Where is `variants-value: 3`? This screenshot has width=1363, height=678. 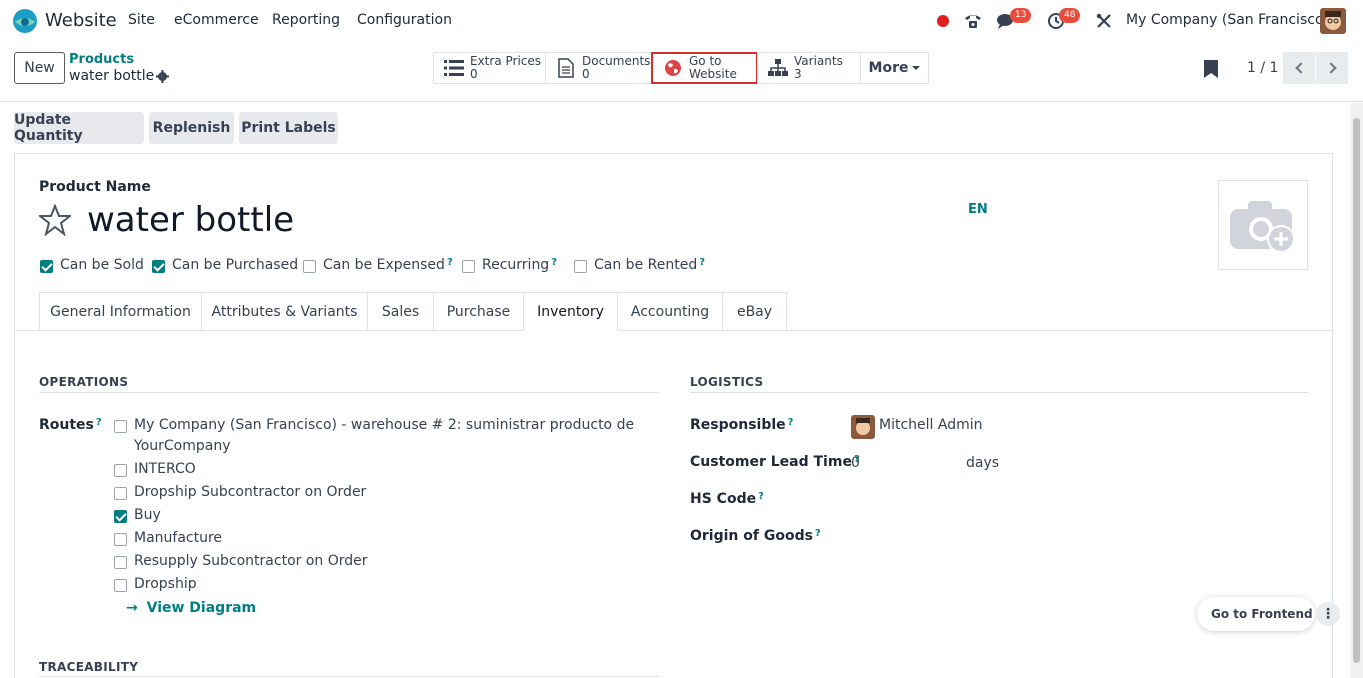 variants-value: 3 is located at coordinates (798, 74).